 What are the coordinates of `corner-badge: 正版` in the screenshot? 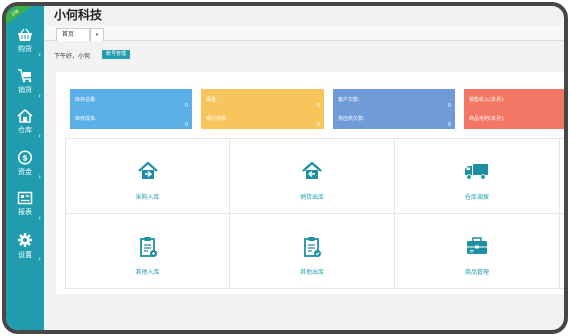 It's located at (20, 17).